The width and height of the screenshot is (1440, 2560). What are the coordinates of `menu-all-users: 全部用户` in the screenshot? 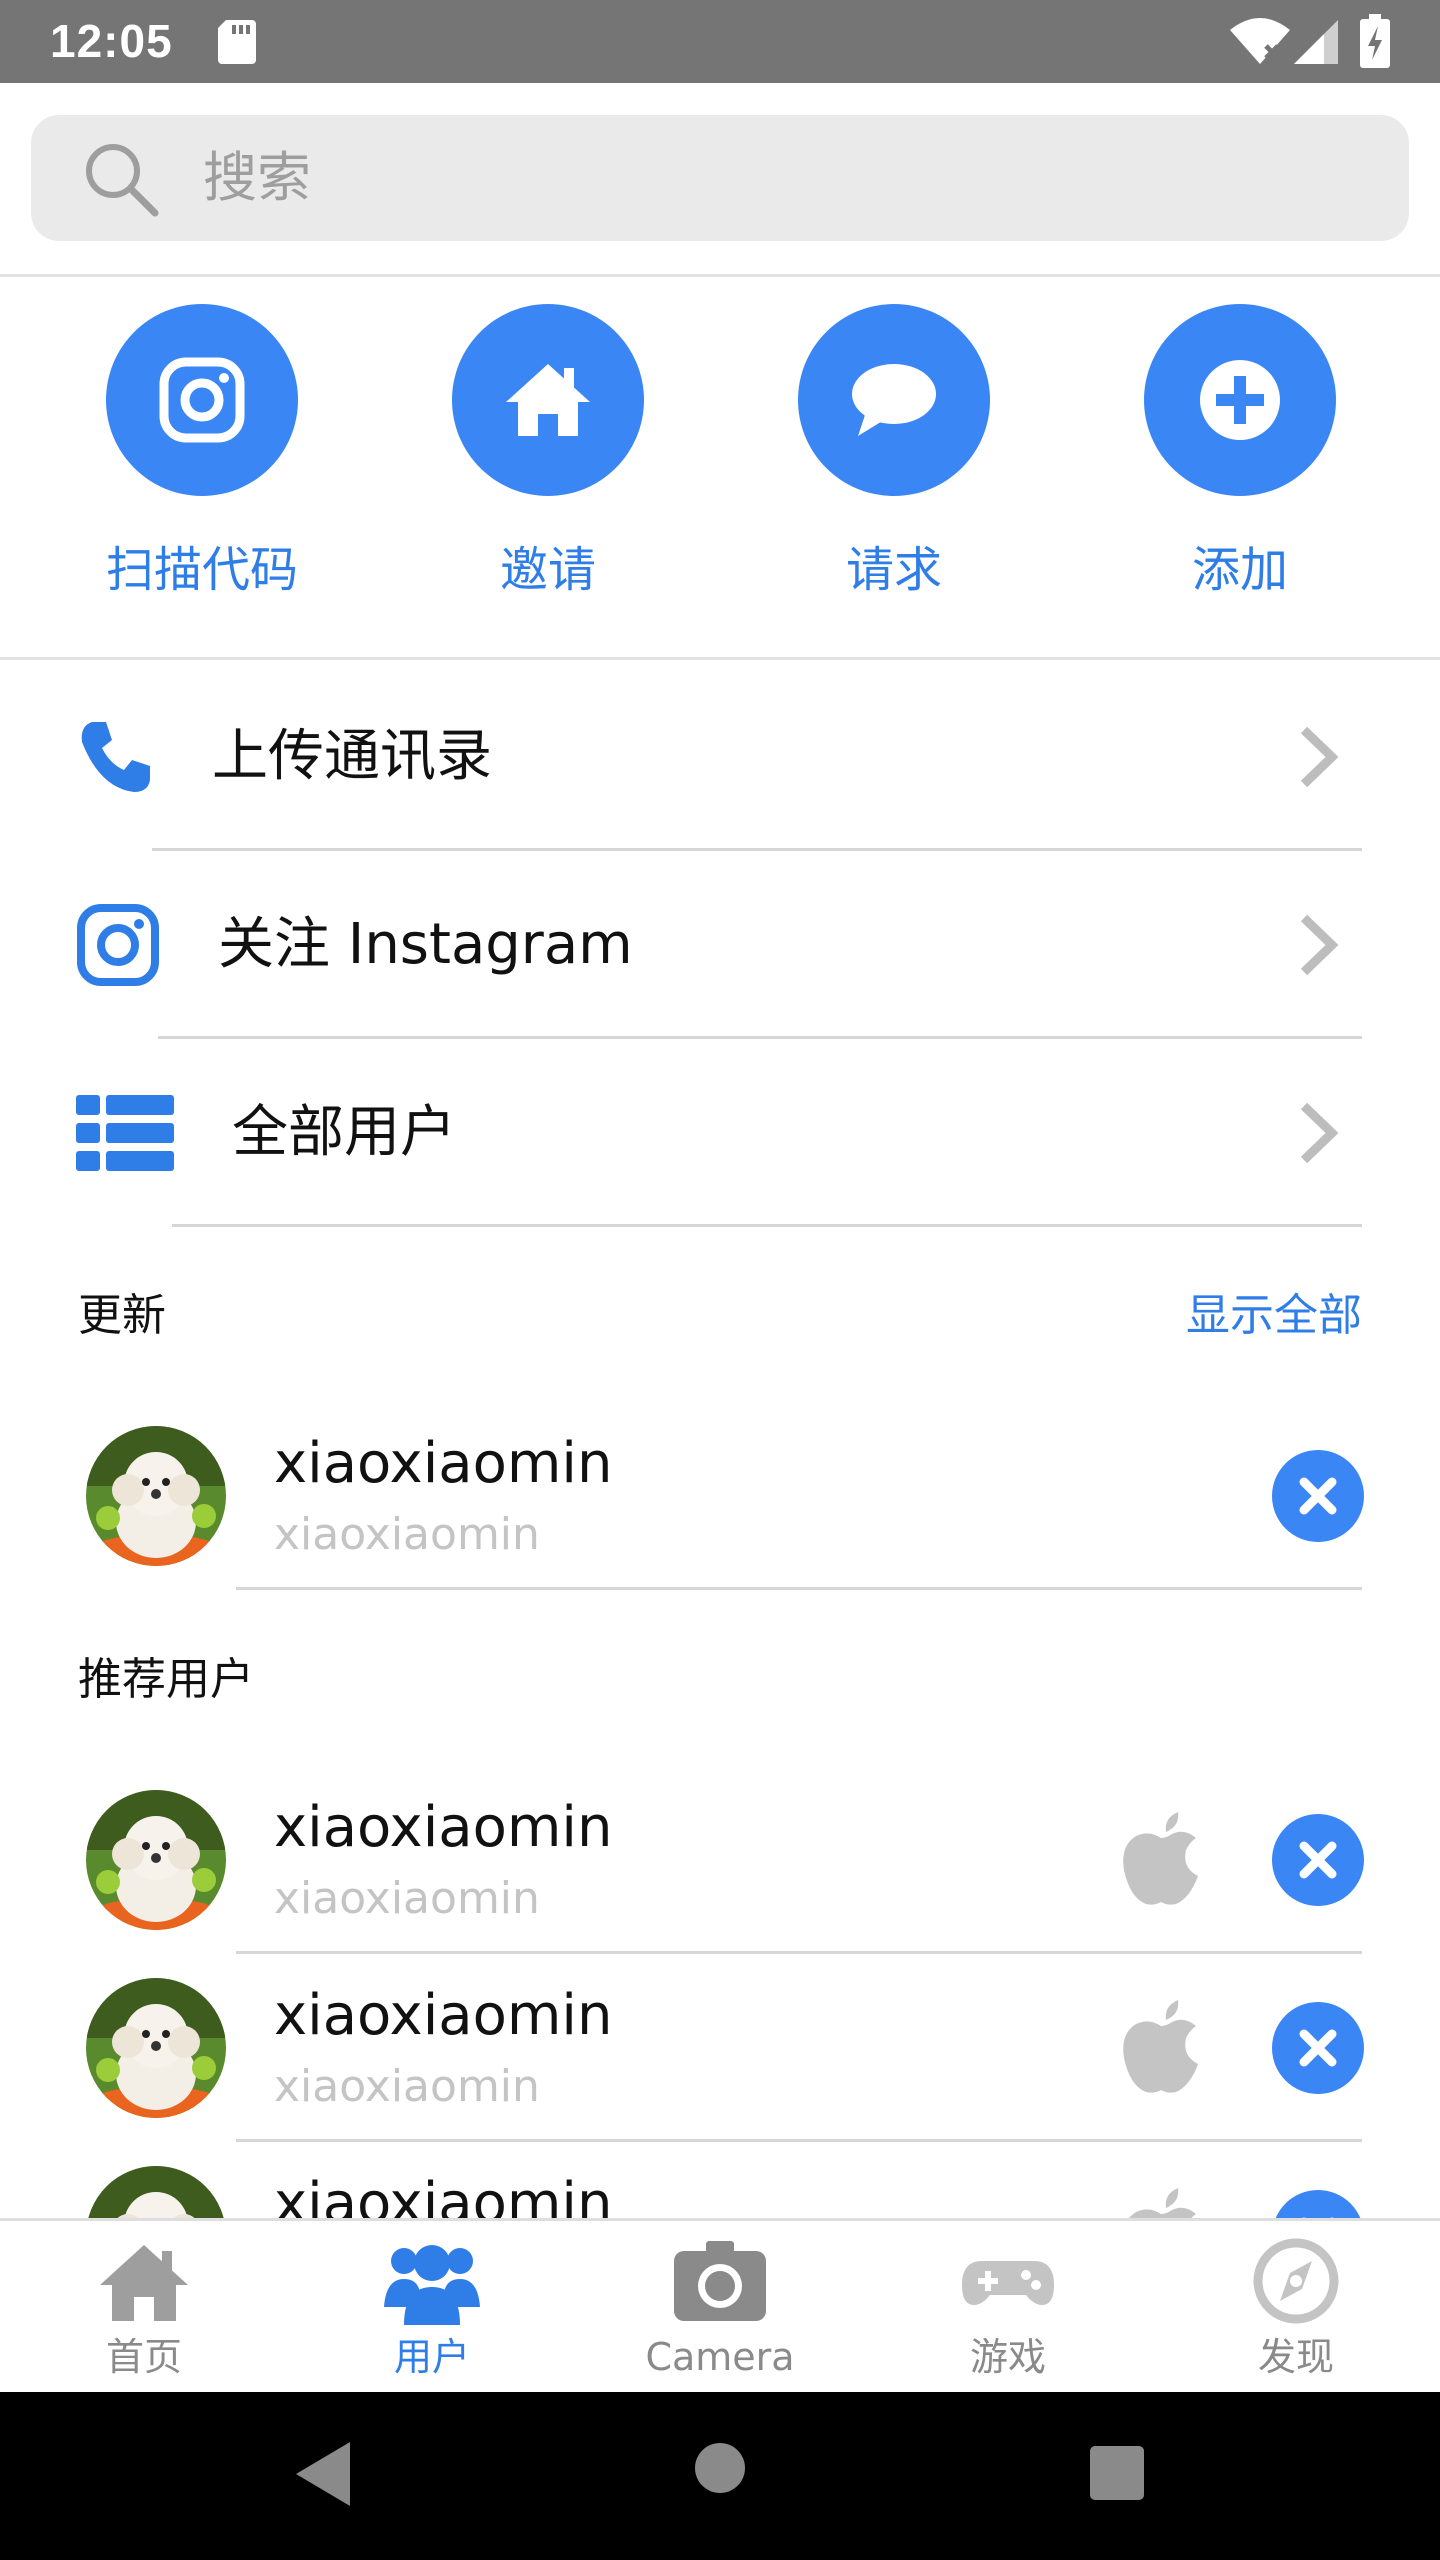 It's located at (720, 1133).